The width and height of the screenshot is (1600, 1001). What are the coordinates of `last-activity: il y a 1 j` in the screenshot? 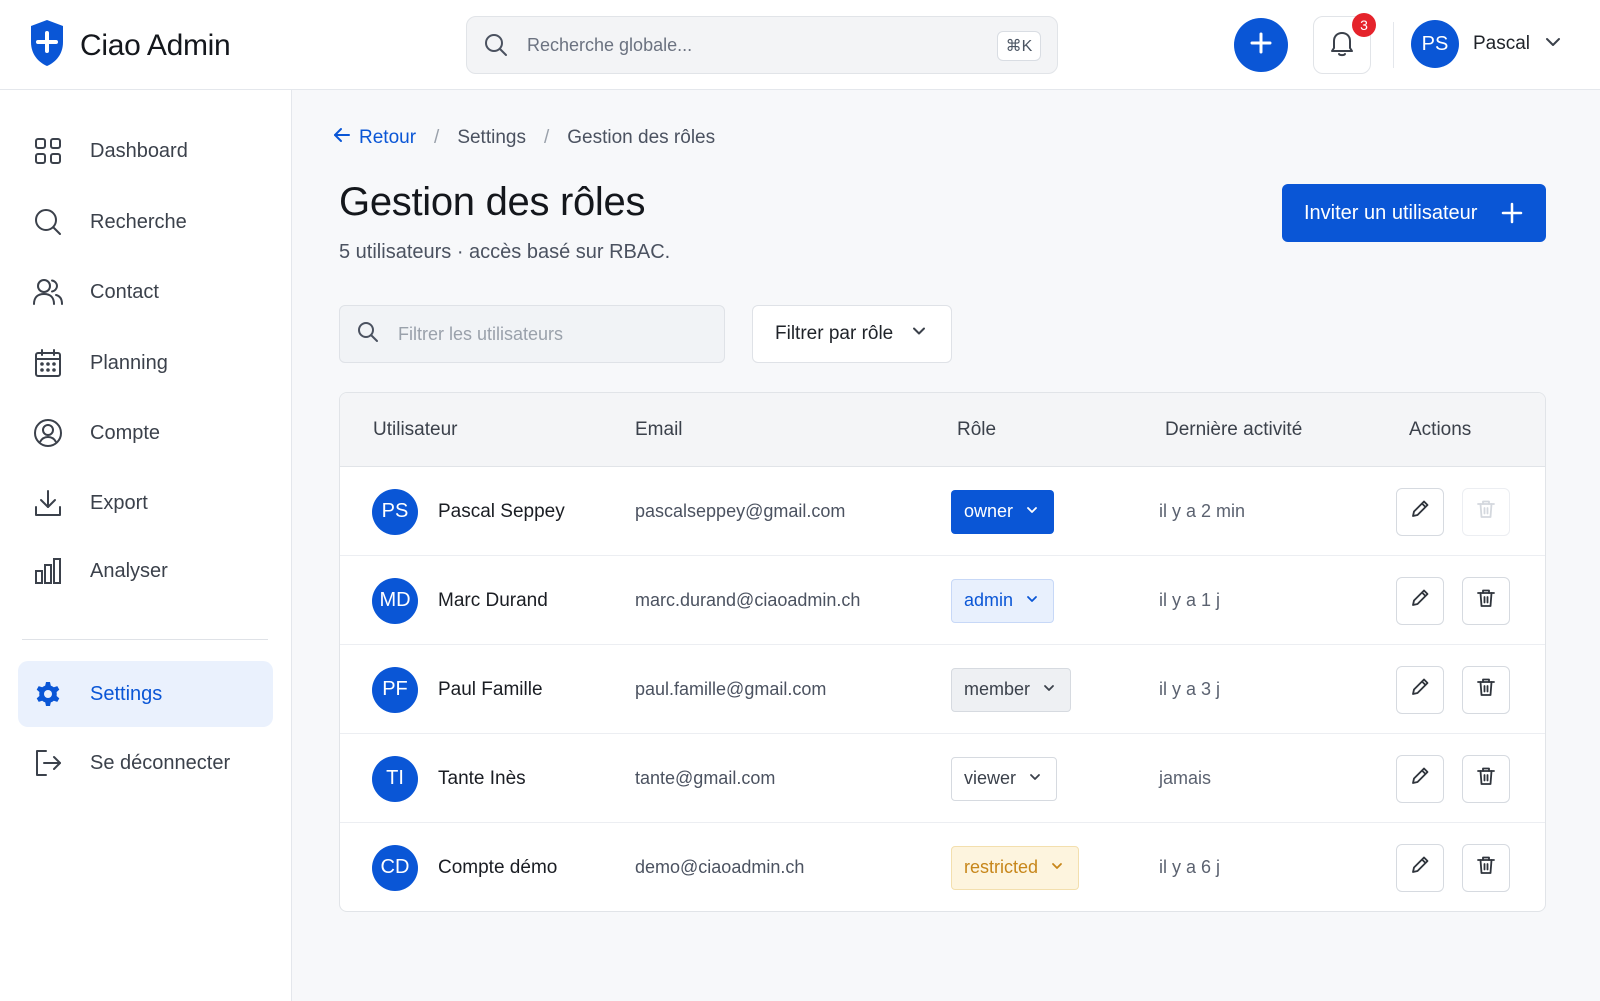 It's located at (1190, 600).